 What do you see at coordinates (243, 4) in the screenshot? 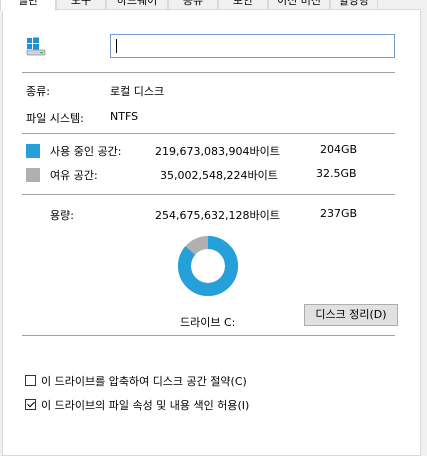
I see `tab-security: 보안` at bounding box center [243, 4].